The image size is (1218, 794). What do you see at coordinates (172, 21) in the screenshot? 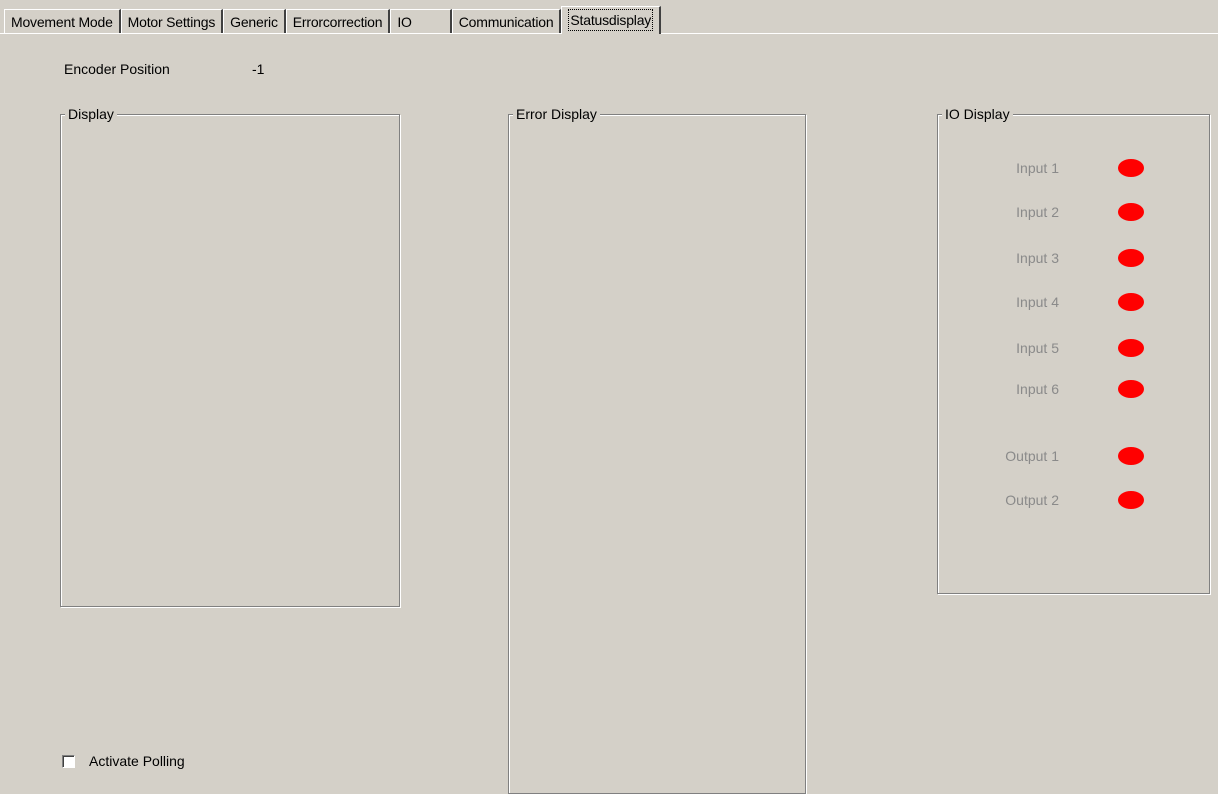
I see `tab-motor-settings: Motor Settings` at bounding box center [172, 21].